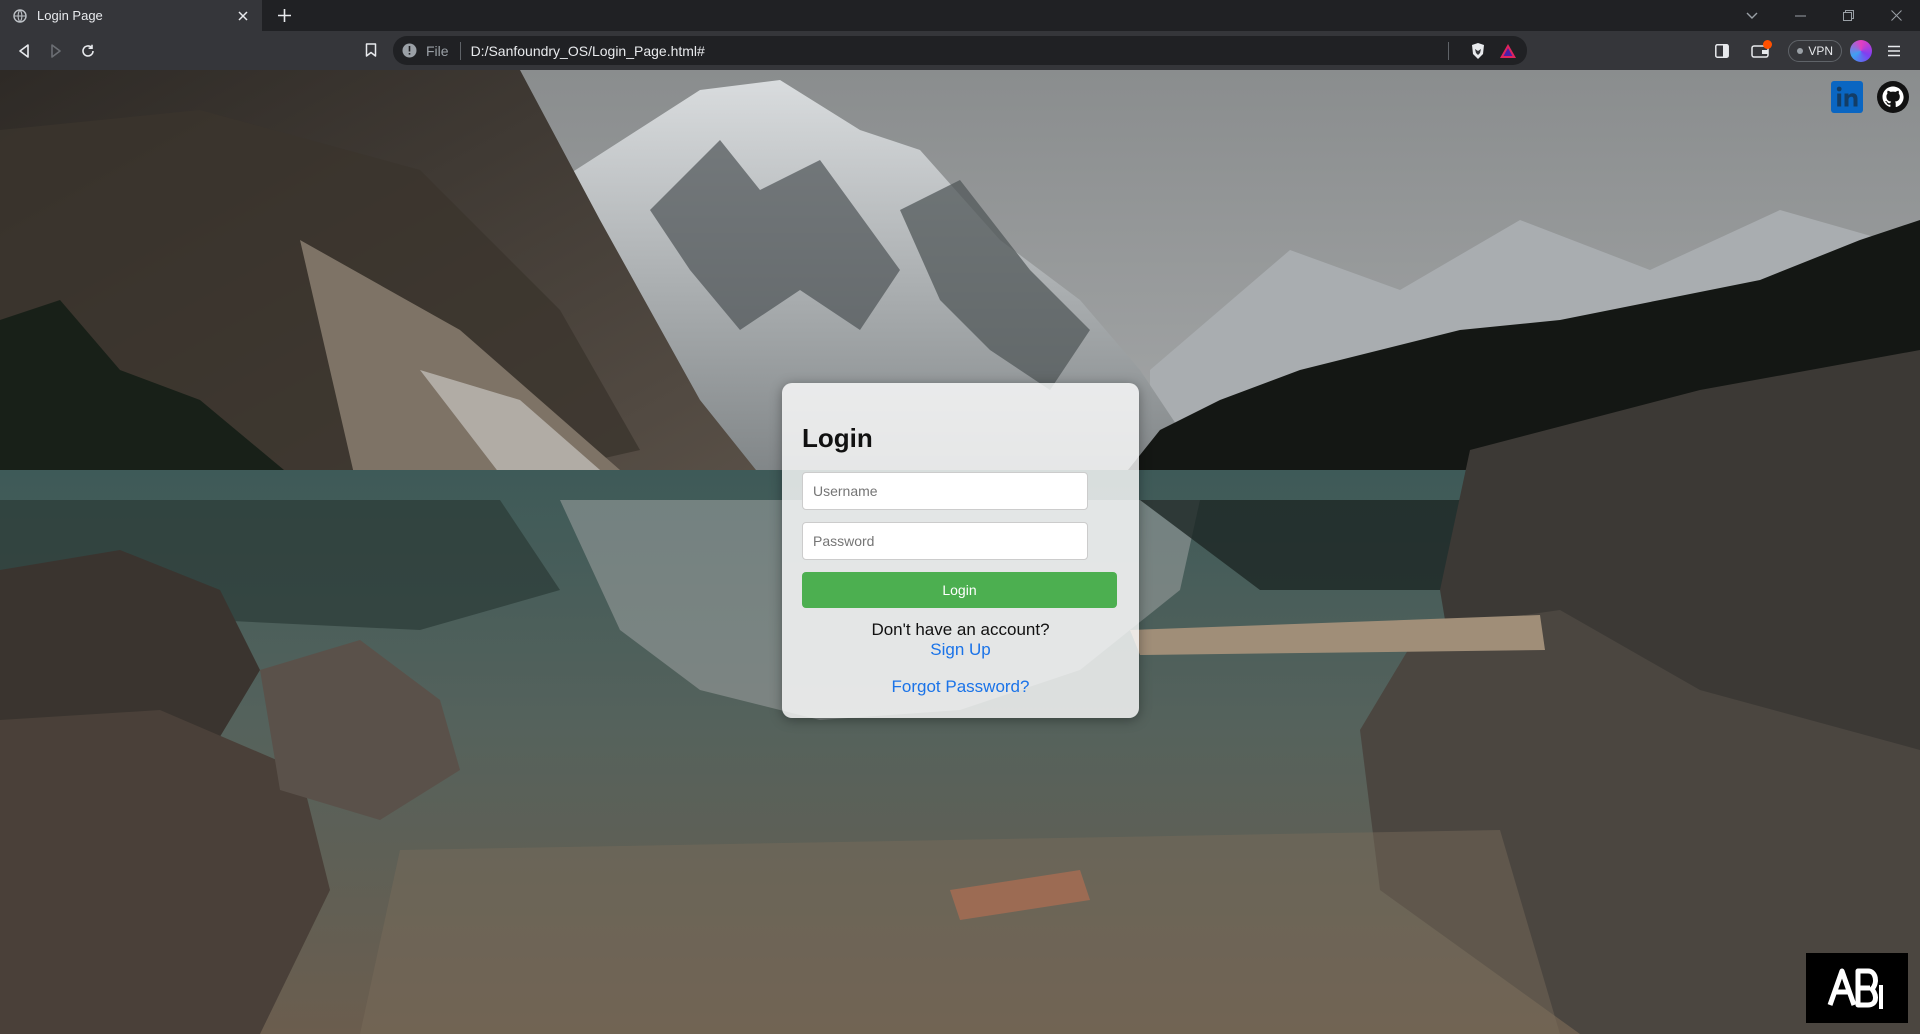 The height and width of the screenshot is (1034, 1920). Describe the element at coordinates (960, 15) in the screenshot. I see `tab-strip: Login Page` at that location.